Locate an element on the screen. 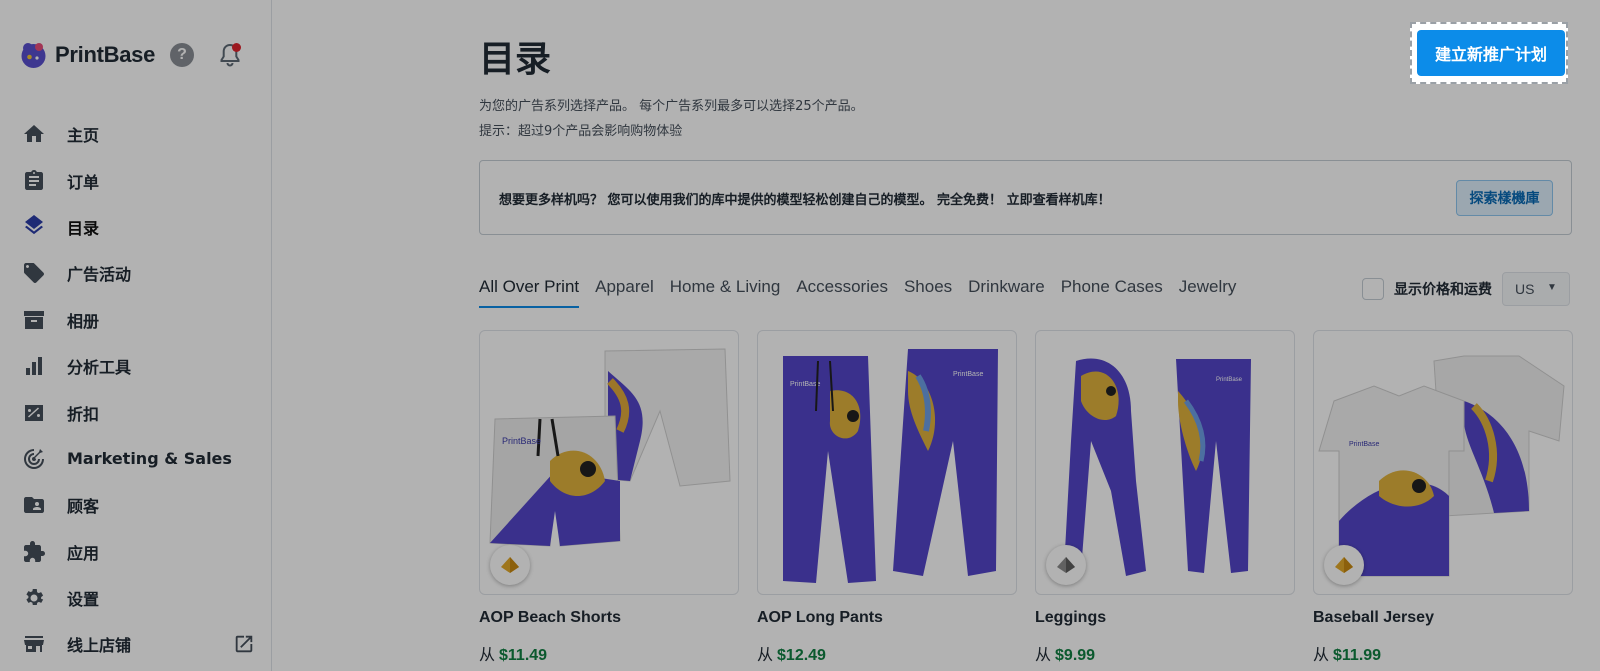 The width and height of the screenshot is (1600, 671). sidebar-item-discounts: 折扣 is located at coordinates (136, 412).